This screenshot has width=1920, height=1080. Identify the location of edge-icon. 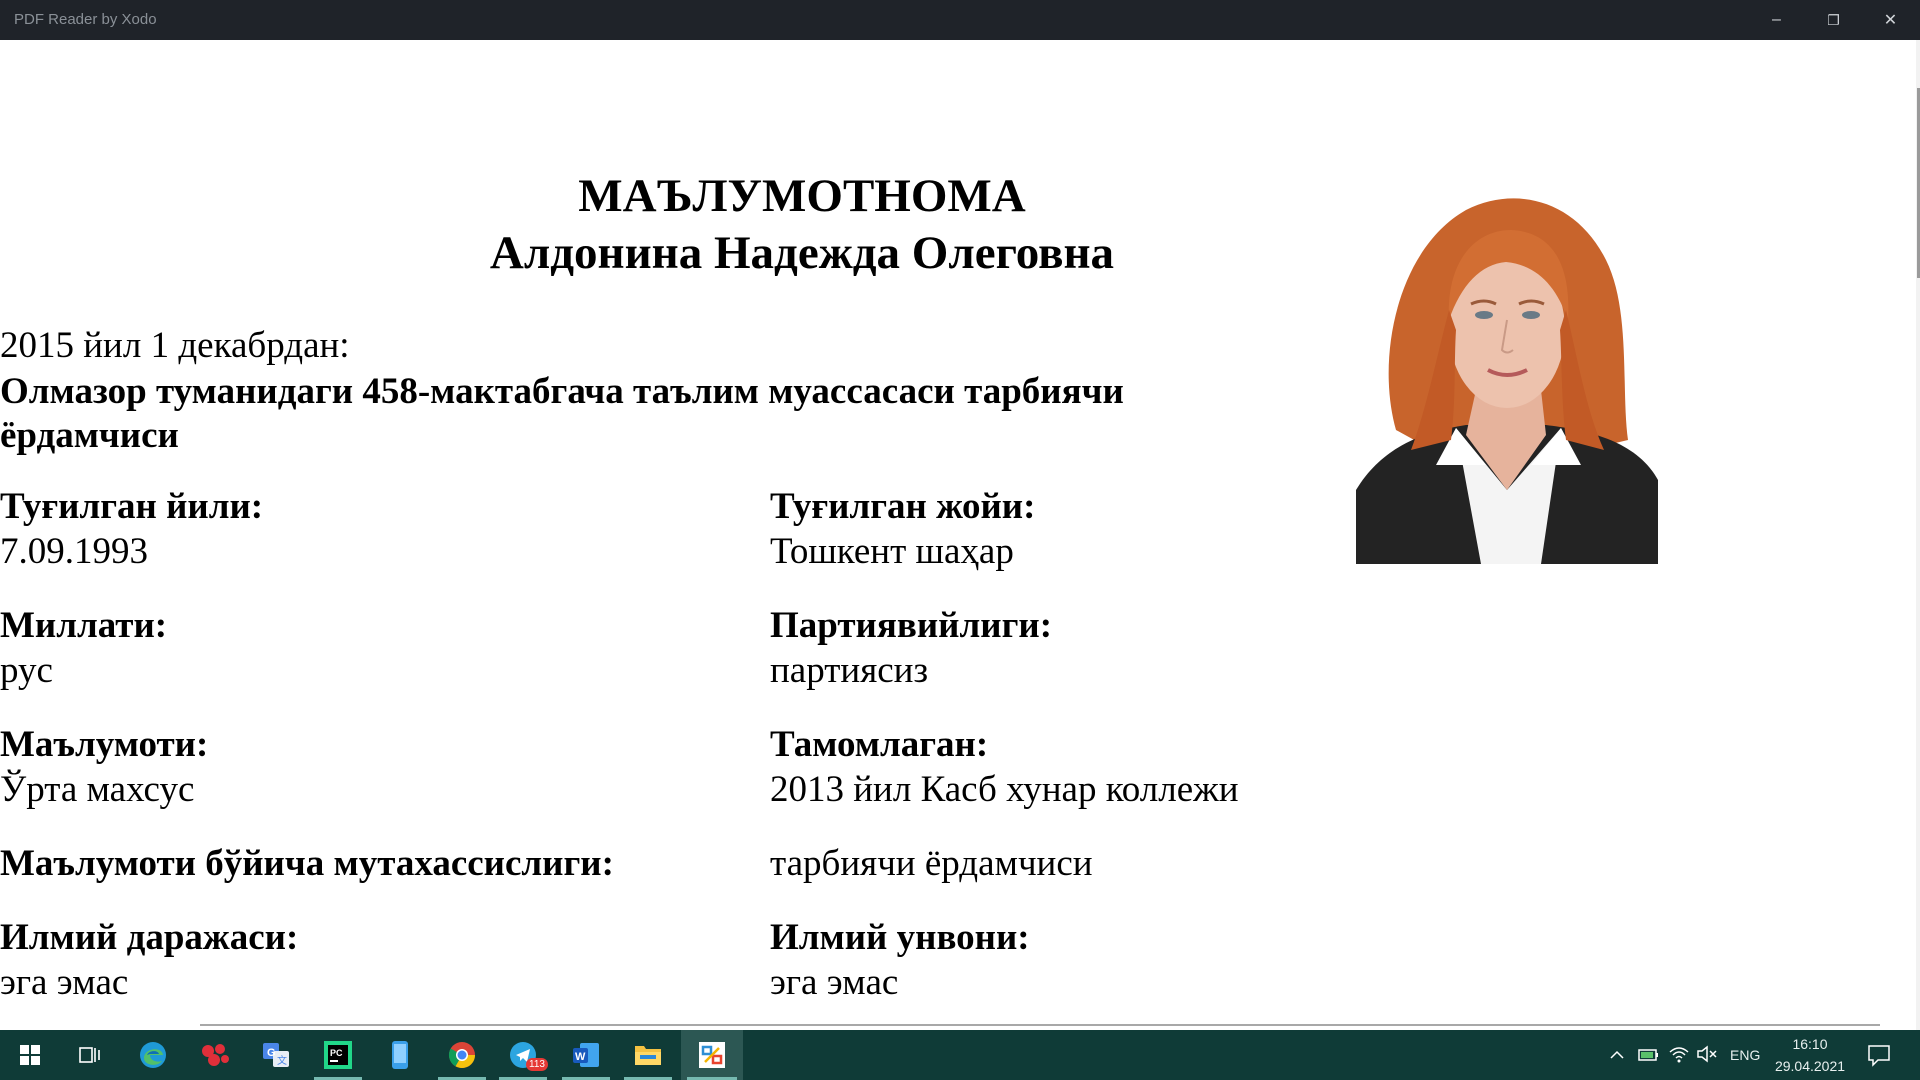
(153, 1055).